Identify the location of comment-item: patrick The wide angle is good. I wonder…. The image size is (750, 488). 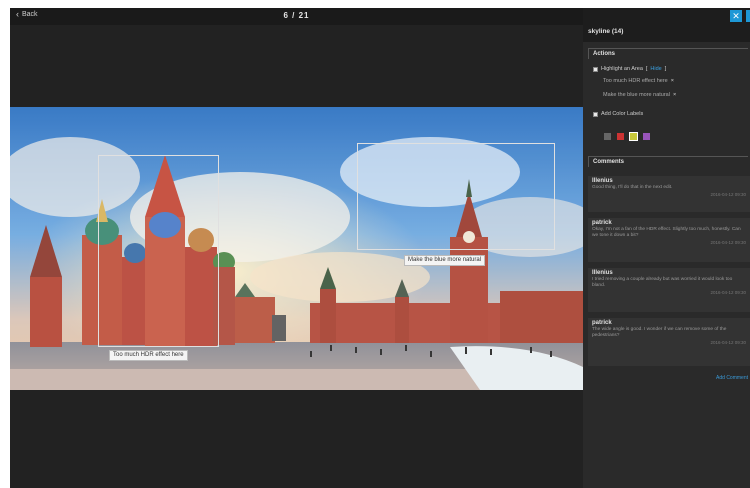
(669, 342).